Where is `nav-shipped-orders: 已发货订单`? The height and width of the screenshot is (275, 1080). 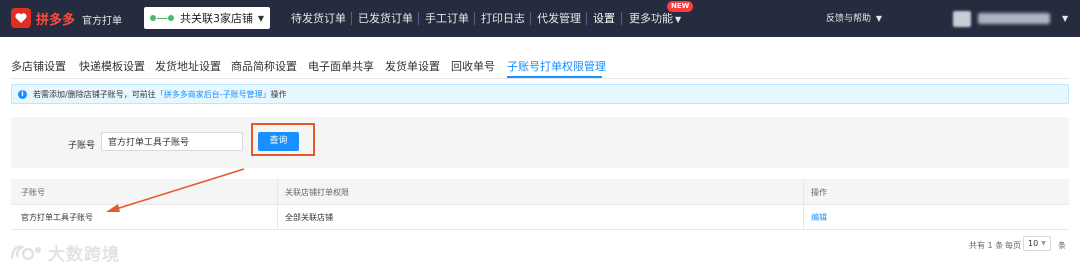 nav-shipped-orders: 已发货订单 is located at coordinates (385, 18).